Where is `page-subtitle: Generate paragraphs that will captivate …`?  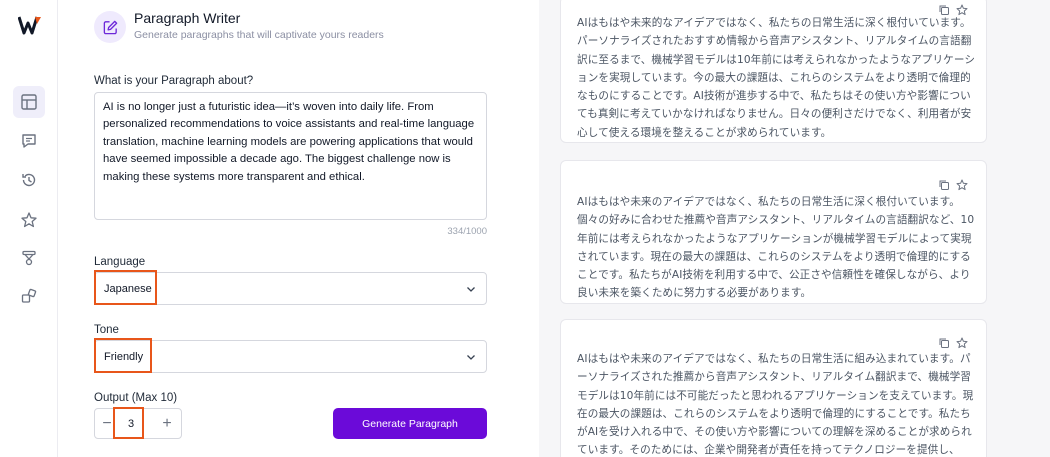 page-subtitle: Generate paragraphs that will captivate … is located at coordinates (259, 35).